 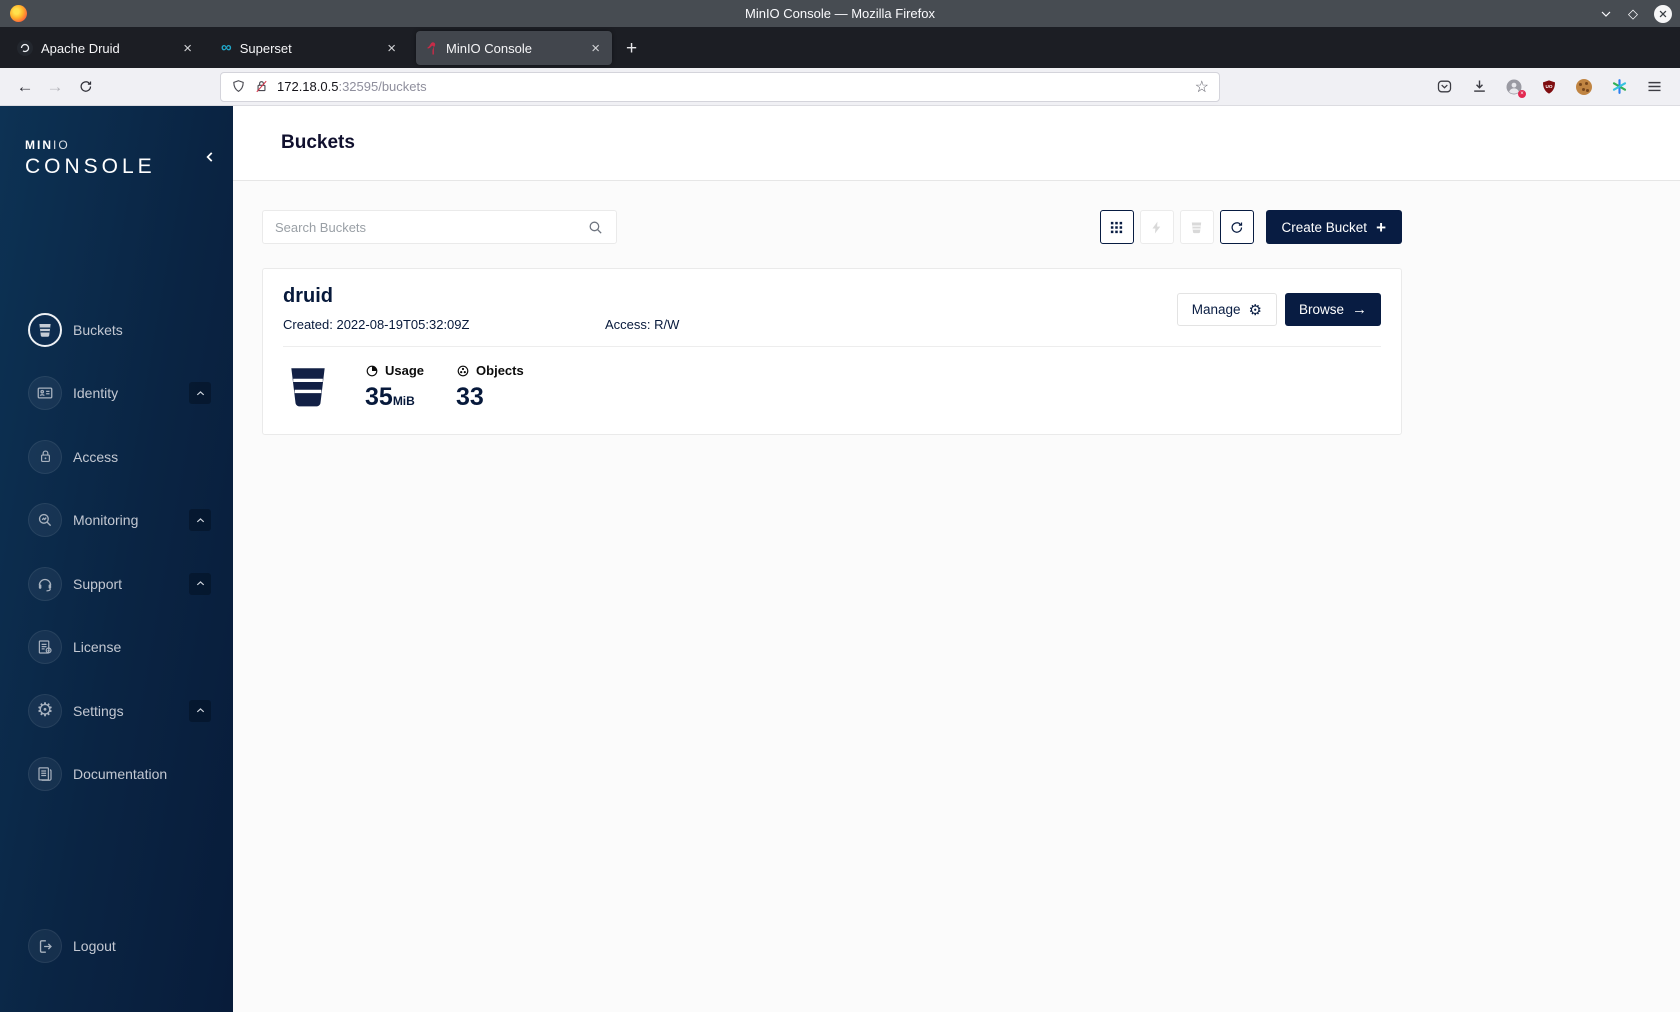 I want to click on url-bar: 172.18.0.5:32595/buckets ☆, so click(x=720, y=86).